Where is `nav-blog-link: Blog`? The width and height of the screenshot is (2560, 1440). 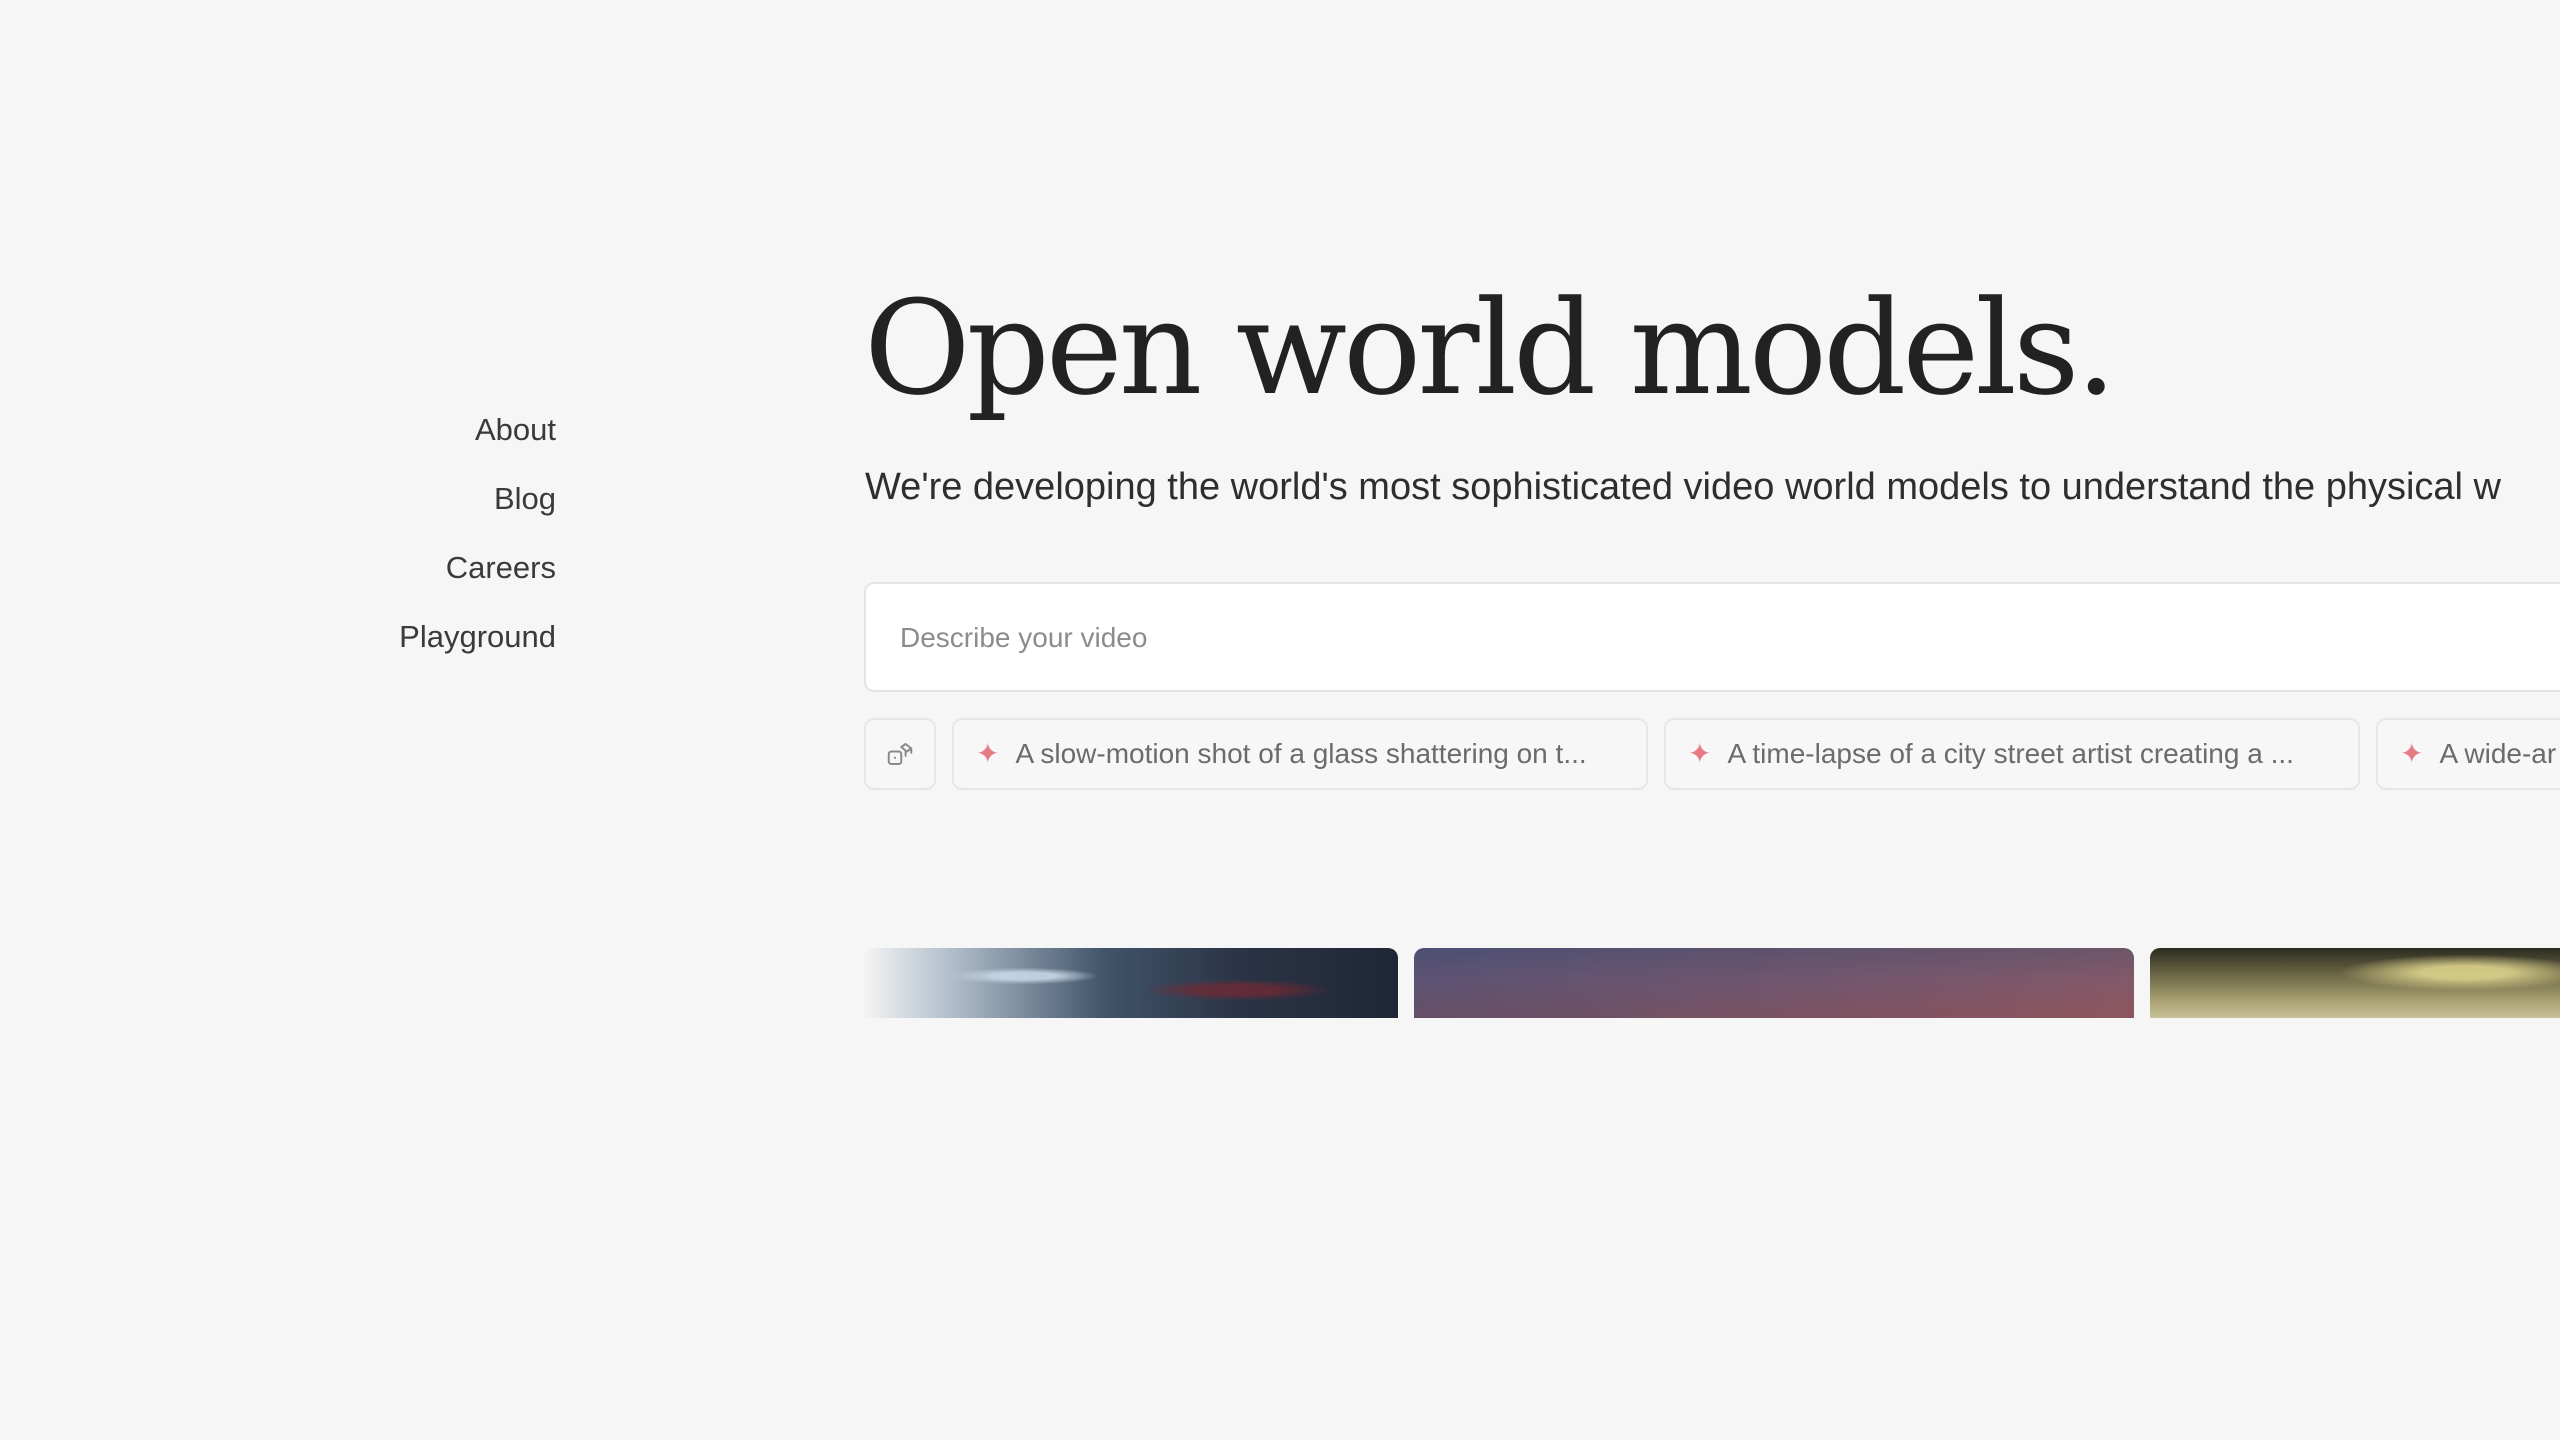
nav-blog-link: Blog is located at coordinates (525, 498).